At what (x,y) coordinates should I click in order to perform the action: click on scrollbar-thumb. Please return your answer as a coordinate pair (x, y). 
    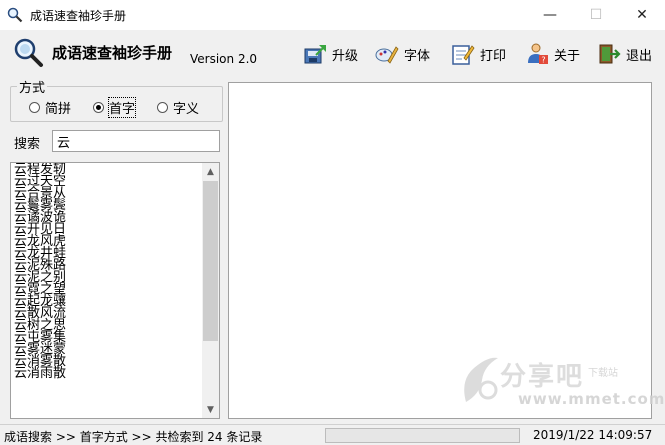
    Looking at the image, I should click on (210, 261).